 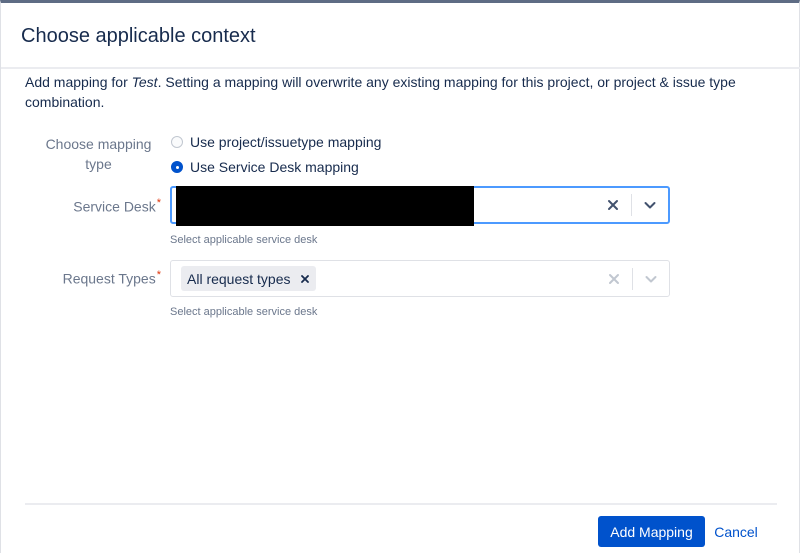 I want to click on service-desk-select, so click(x=420, y=206).